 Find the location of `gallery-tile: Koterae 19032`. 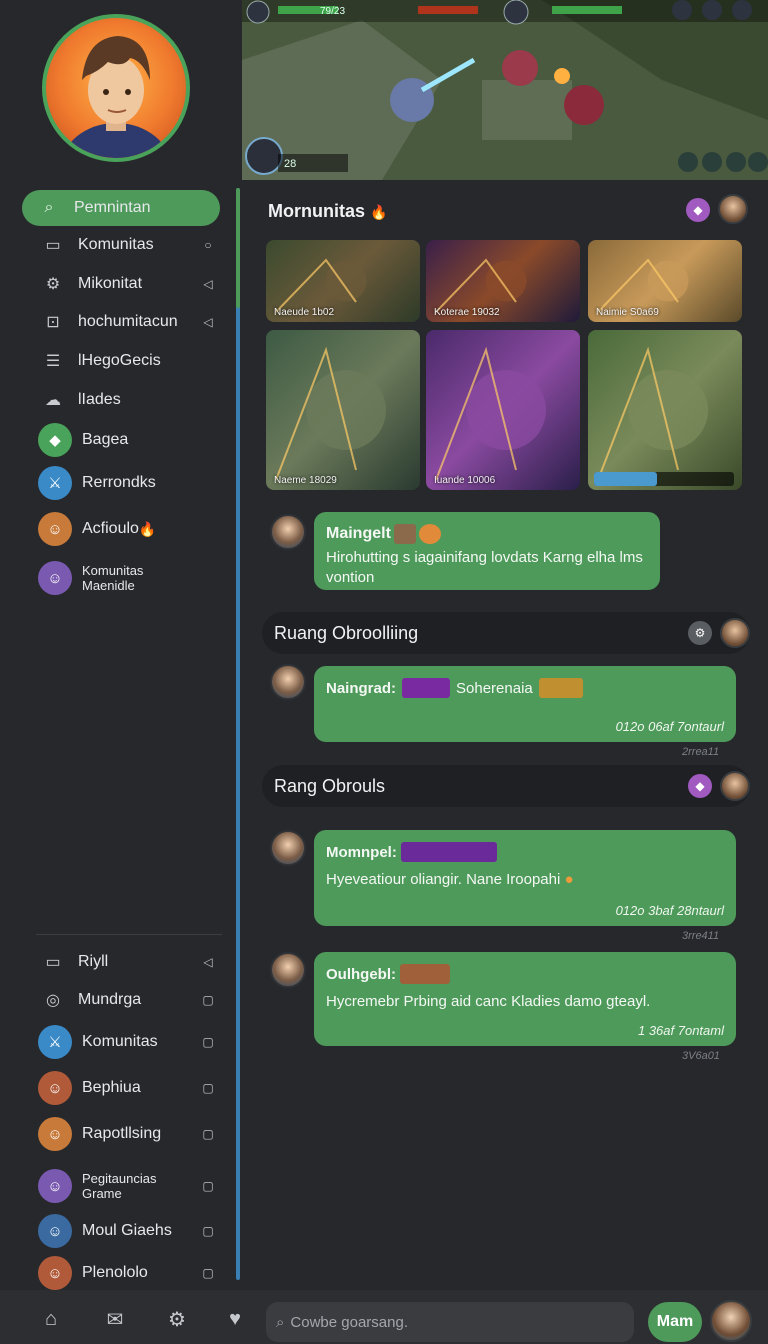

gallery-tile: Koterae 19032 is located at coordinates (503, 281).